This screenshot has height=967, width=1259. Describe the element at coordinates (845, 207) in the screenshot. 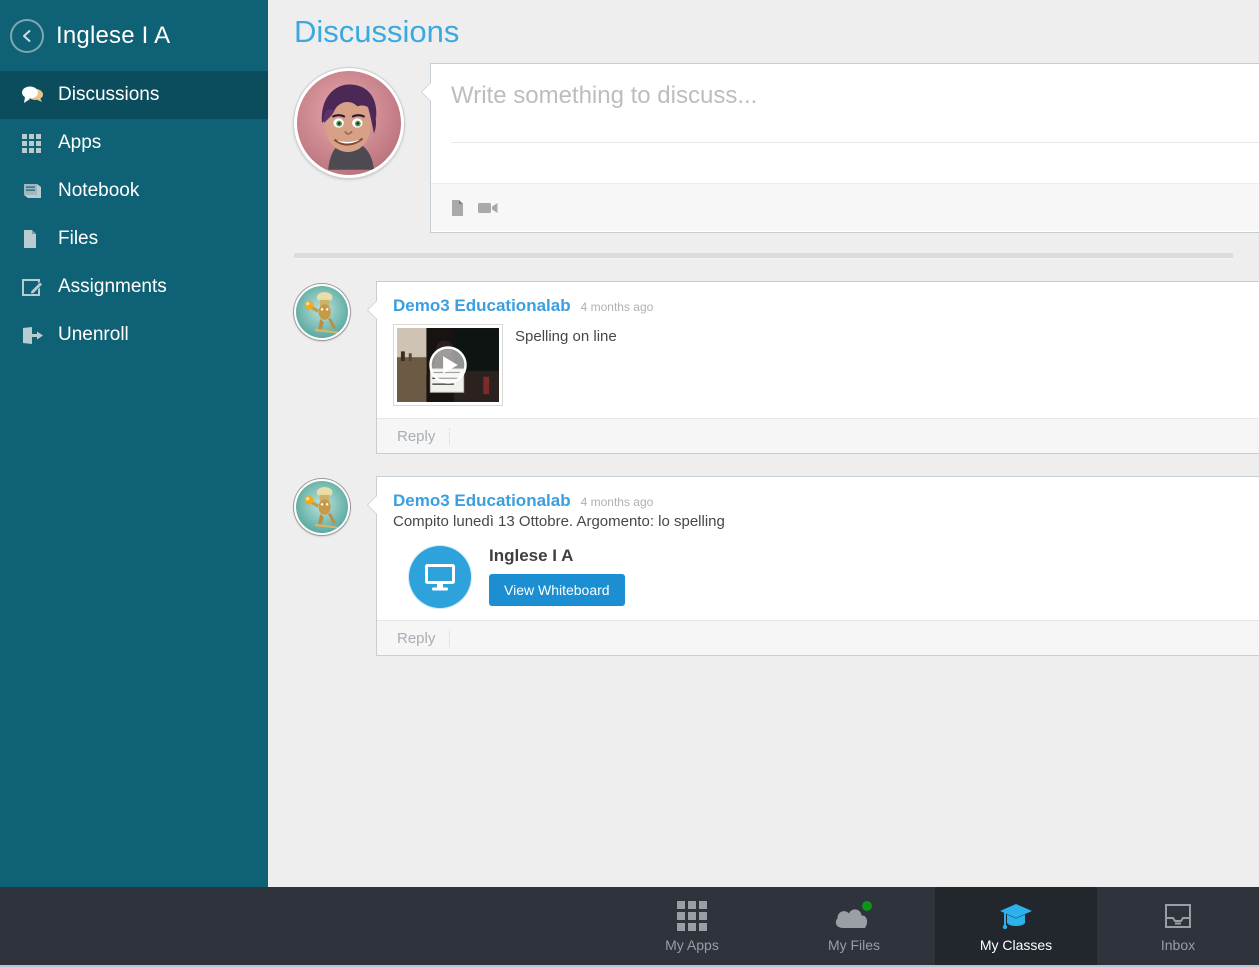

I see `composer-toolbar` at that location.